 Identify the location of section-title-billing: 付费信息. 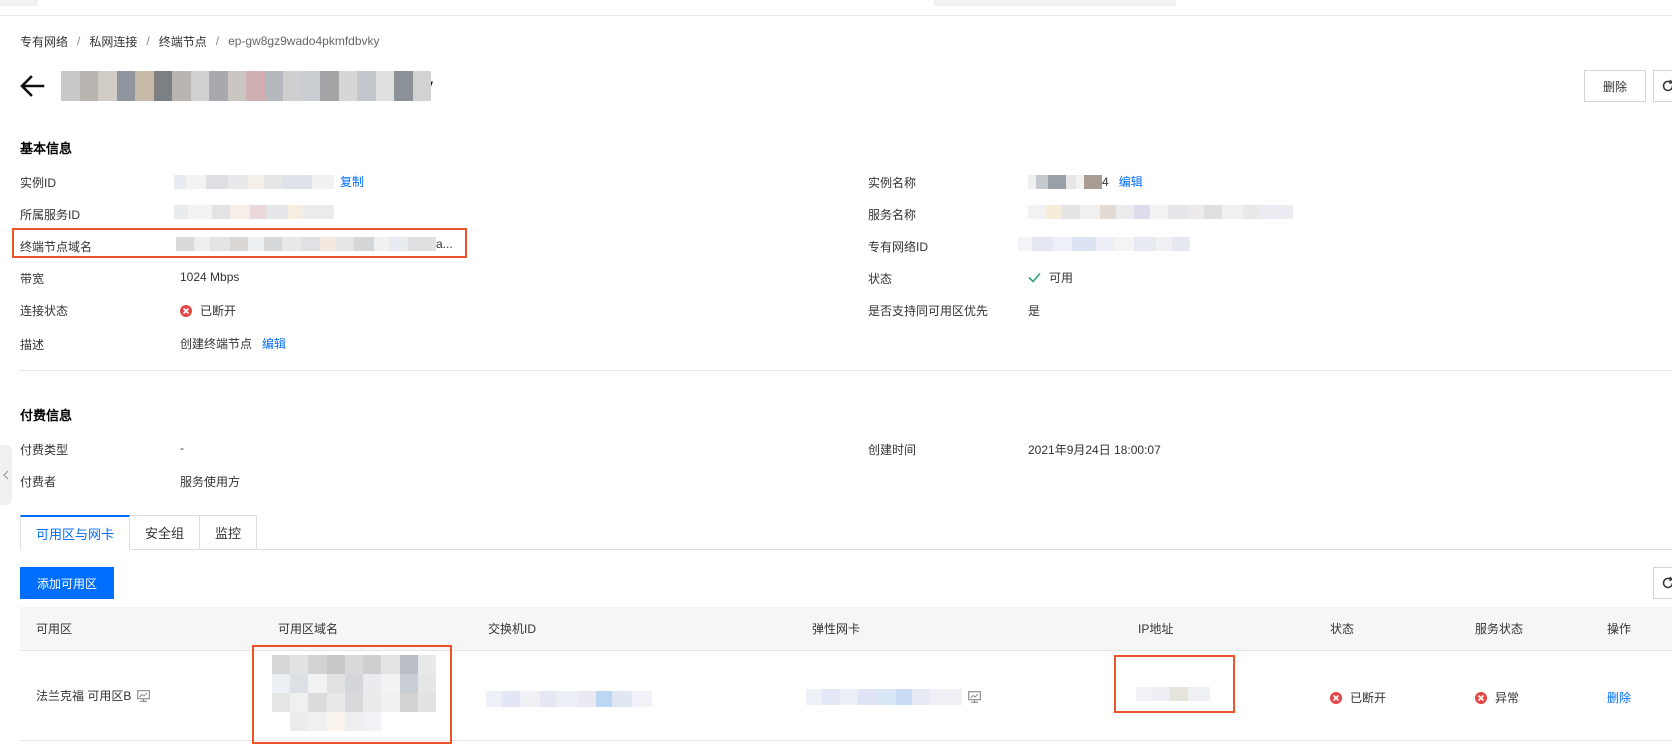
(46, 415).